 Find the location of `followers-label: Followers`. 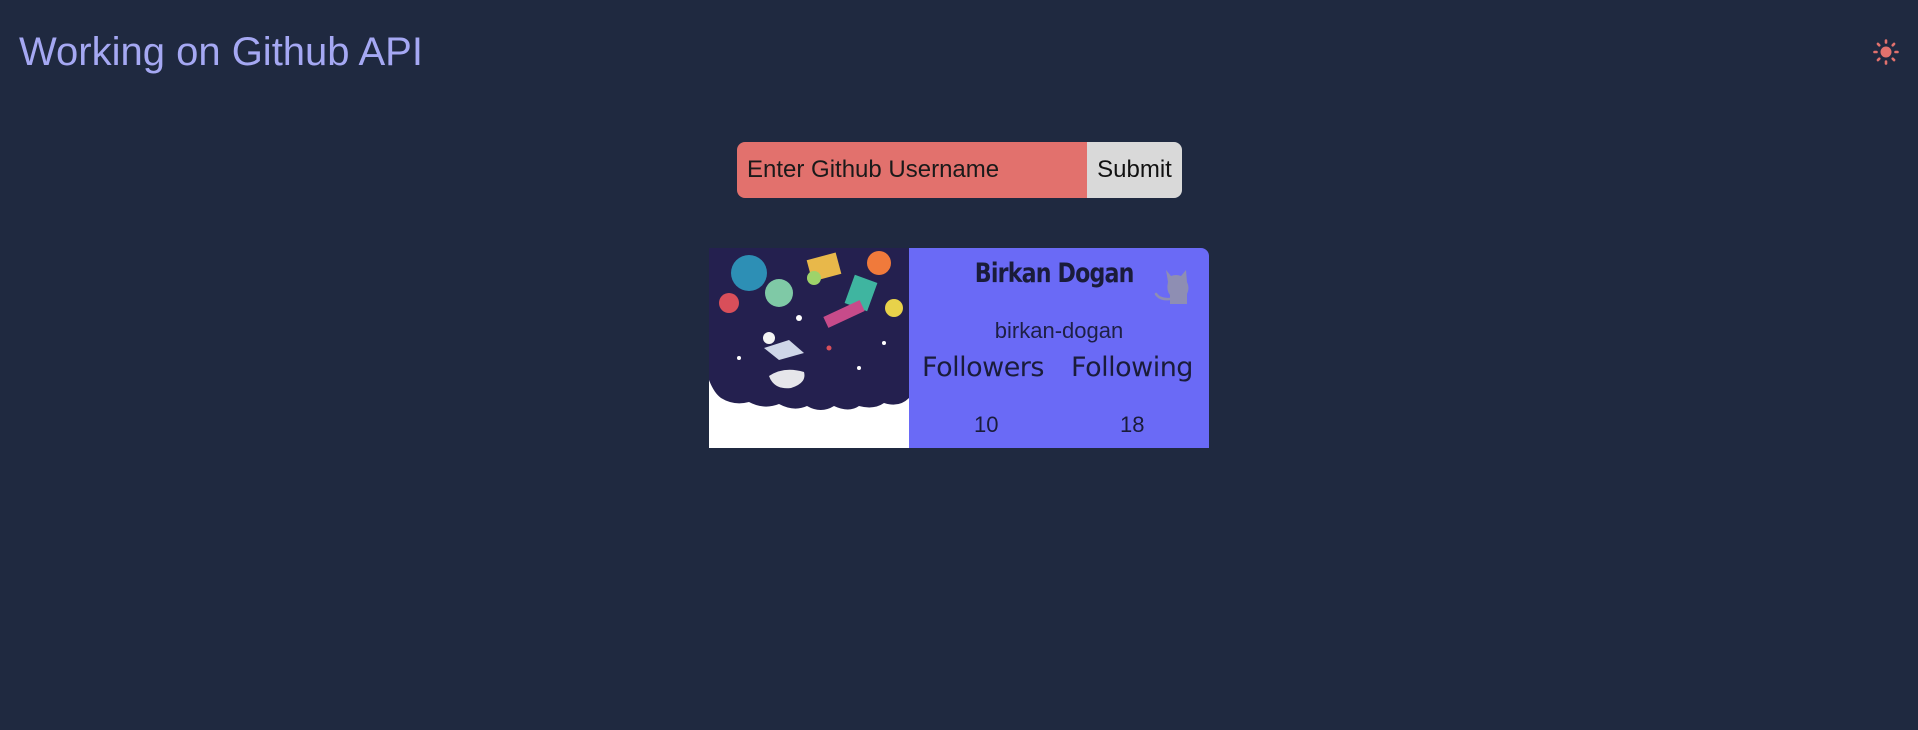

followers-label: Followers is located at coordinates (983, 367).